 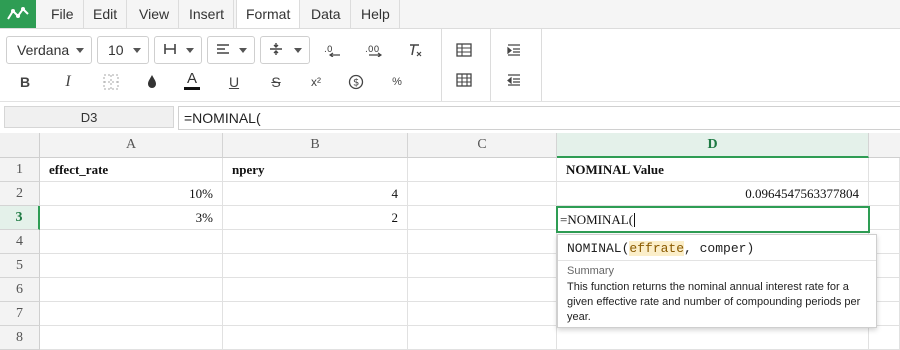 I want to click on row-header-5: 5, so click(x=20, y=266).